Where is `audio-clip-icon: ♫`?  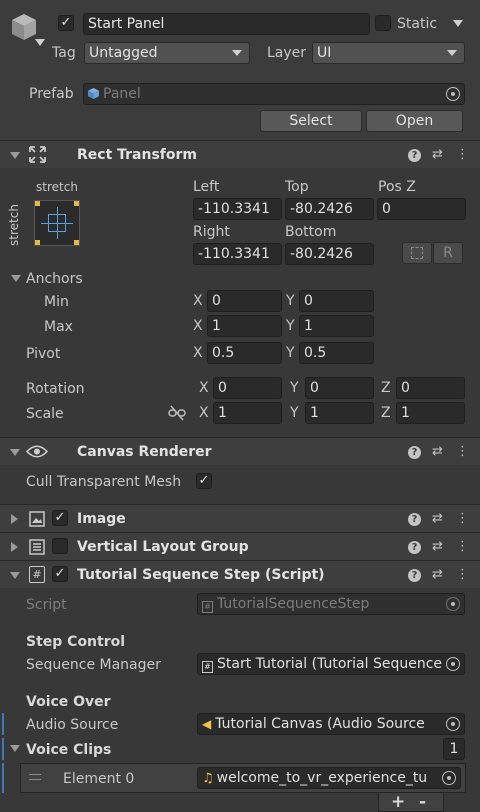 audio-clip-icon: ♫ is located at coordinates (208, 778).